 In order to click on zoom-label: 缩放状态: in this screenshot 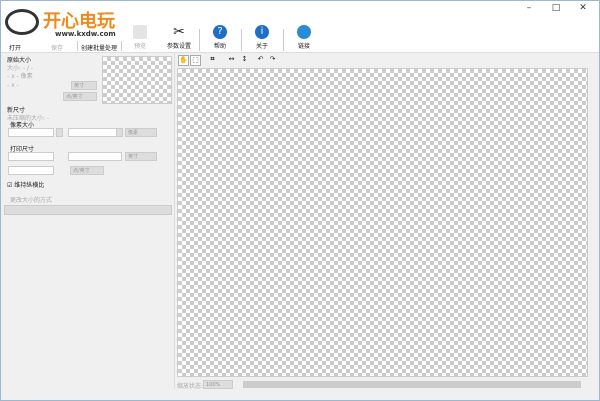, I will do `click(190, 386)`.